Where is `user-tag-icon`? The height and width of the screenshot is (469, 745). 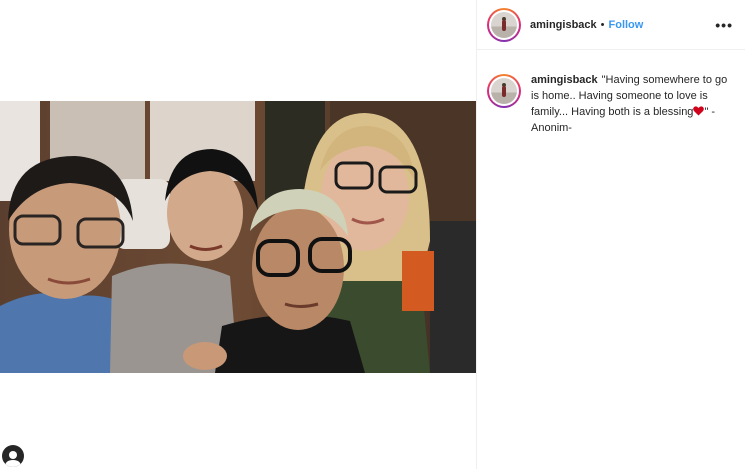
user-tag-icon is located at coordinates (13, 456).